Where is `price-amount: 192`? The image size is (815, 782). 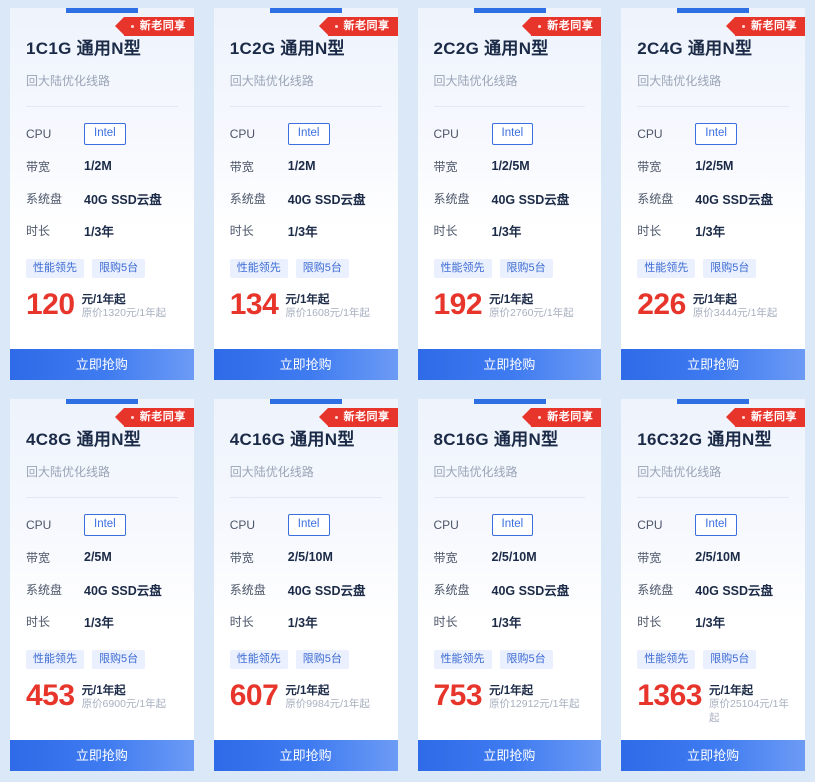
price-amount: 192 is located at coordinates (458, 304).